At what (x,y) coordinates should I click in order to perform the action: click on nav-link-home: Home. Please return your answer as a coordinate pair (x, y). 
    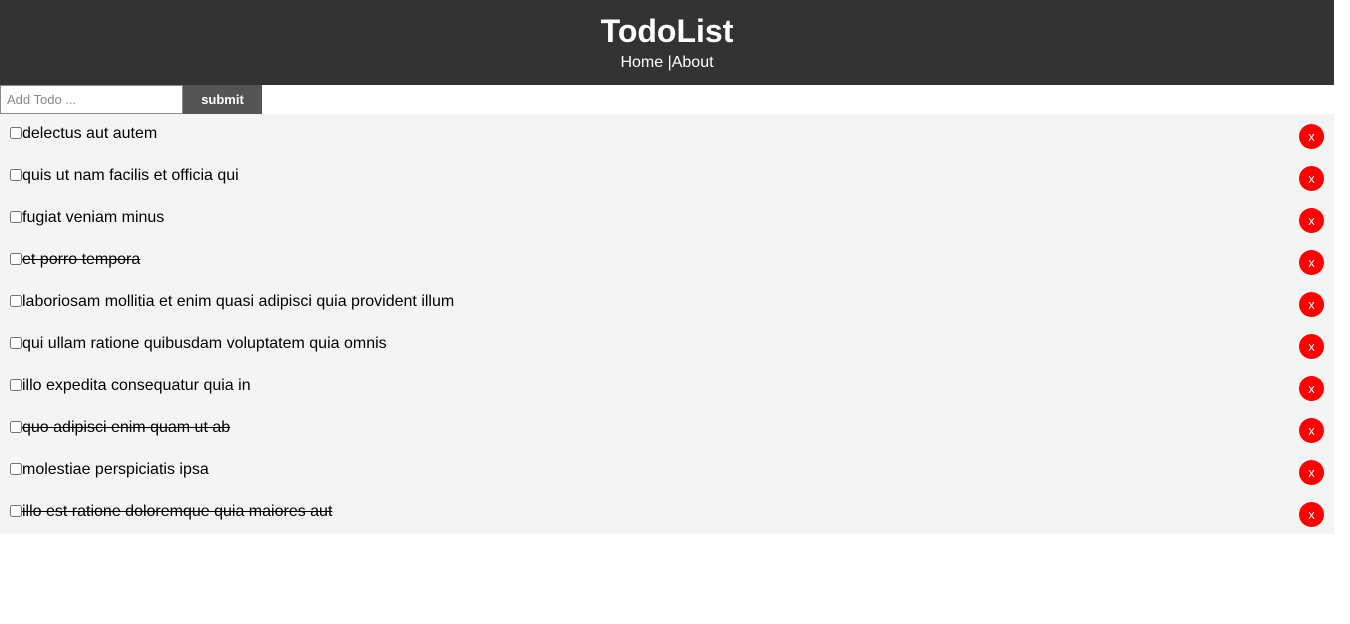
    Looking at the image, I should click on (641, 62).